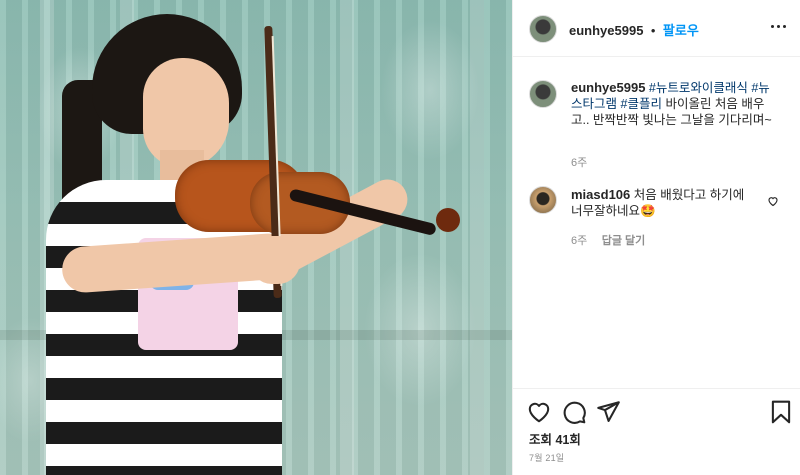 Image resolution: width=800 pixels, height=475 pixels. What do you see at coordinates (579, 162) in the screenshot?
I see `caption-timestamp: 6주` at bounding box center [579, 162].